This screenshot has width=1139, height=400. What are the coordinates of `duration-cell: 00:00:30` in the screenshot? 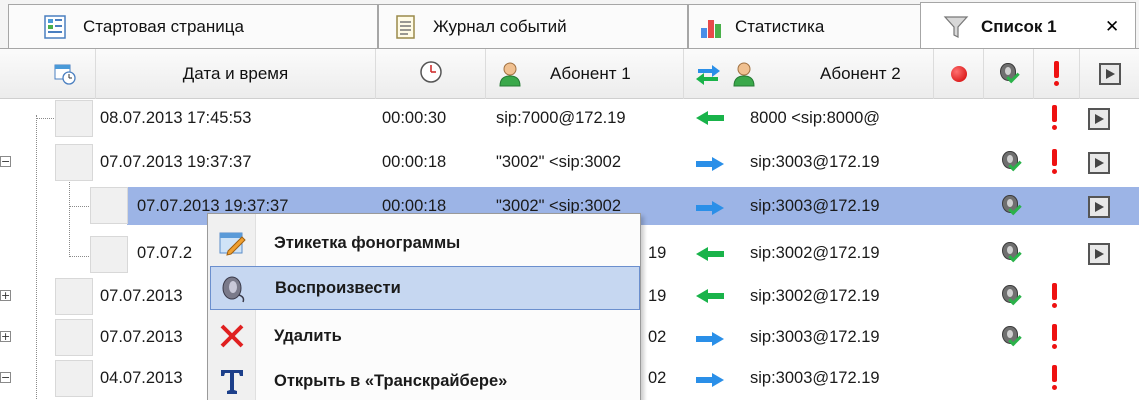 It's located at (414, 117).